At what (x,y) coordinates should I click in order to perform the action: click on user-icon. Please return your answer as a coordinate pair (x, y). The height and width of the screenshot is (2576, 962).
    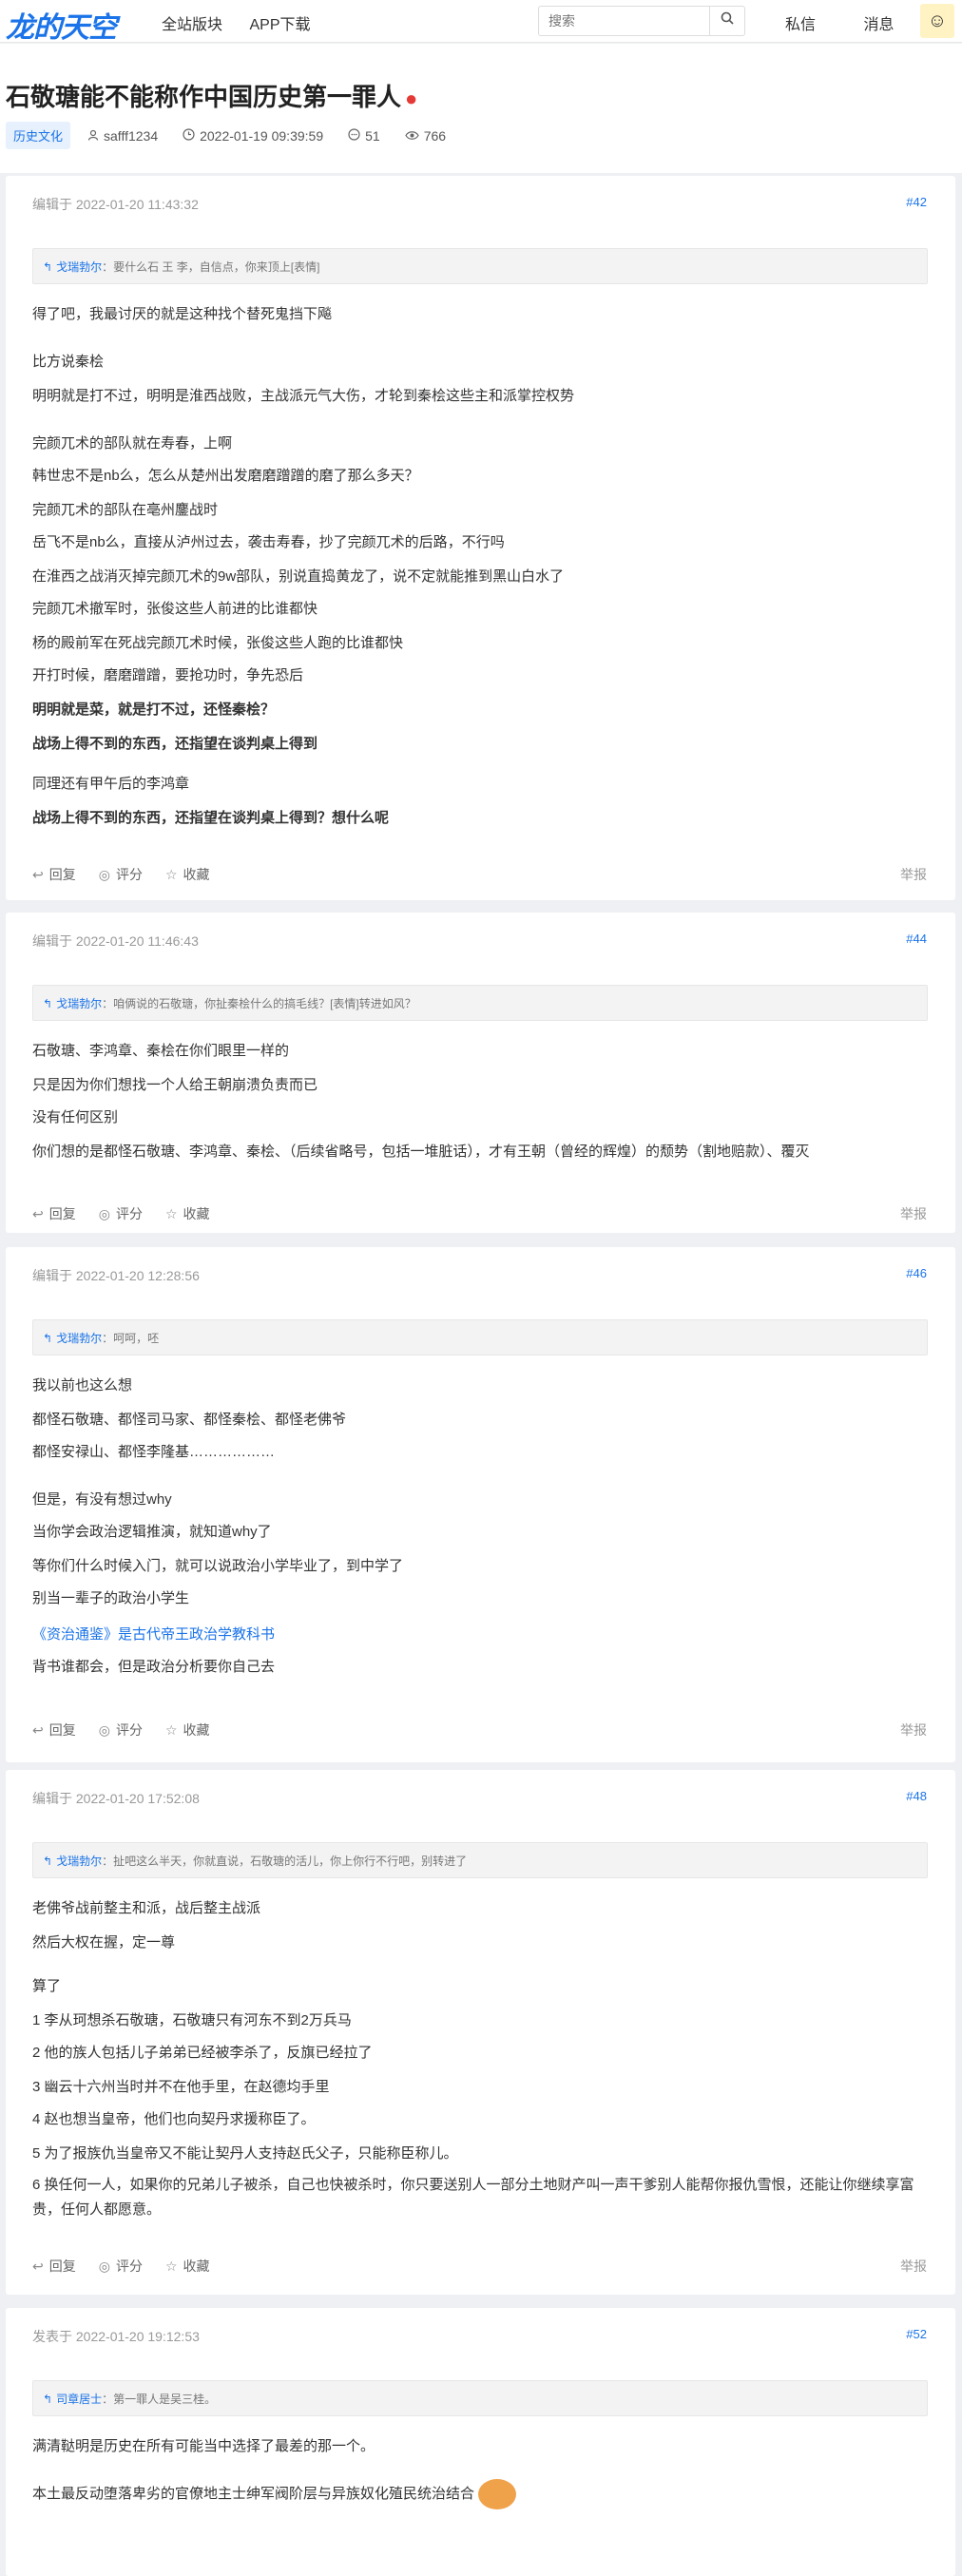
    Looking at the image, I should click on (93, 136).